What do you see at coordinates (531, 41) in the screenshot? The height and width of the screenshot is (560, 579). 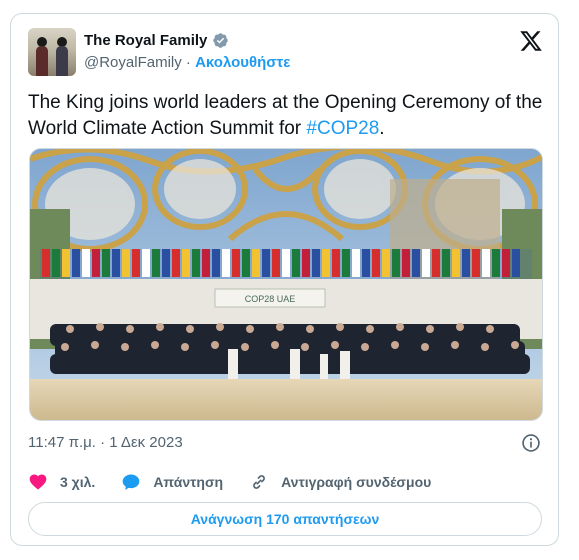 I see `x-logo-icon` at bounding box center [531, 41].